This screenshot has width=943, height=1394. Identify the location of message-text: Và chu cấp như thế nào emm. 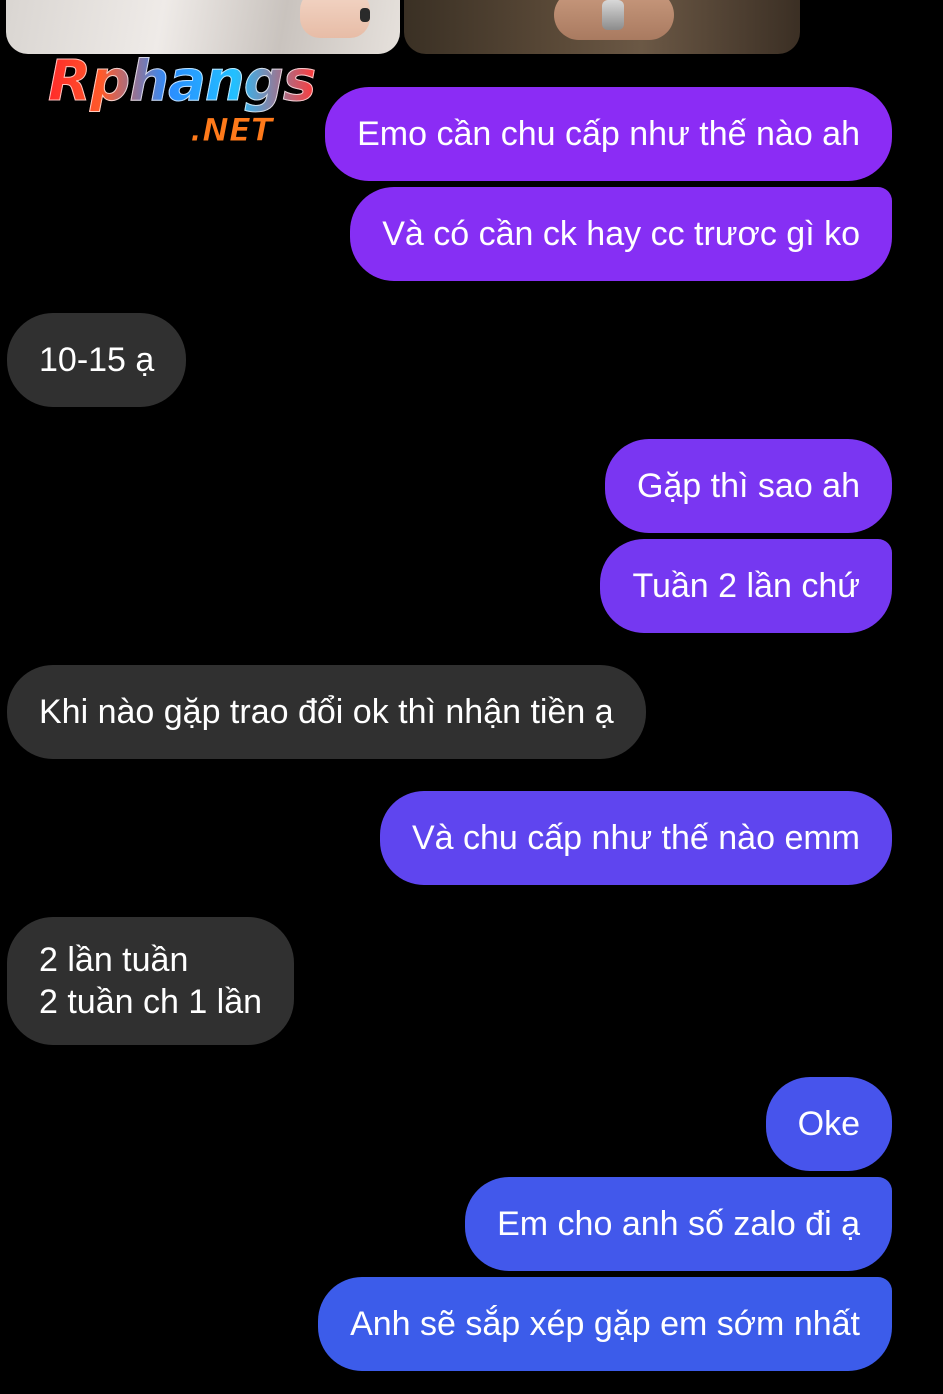
(635, 838).